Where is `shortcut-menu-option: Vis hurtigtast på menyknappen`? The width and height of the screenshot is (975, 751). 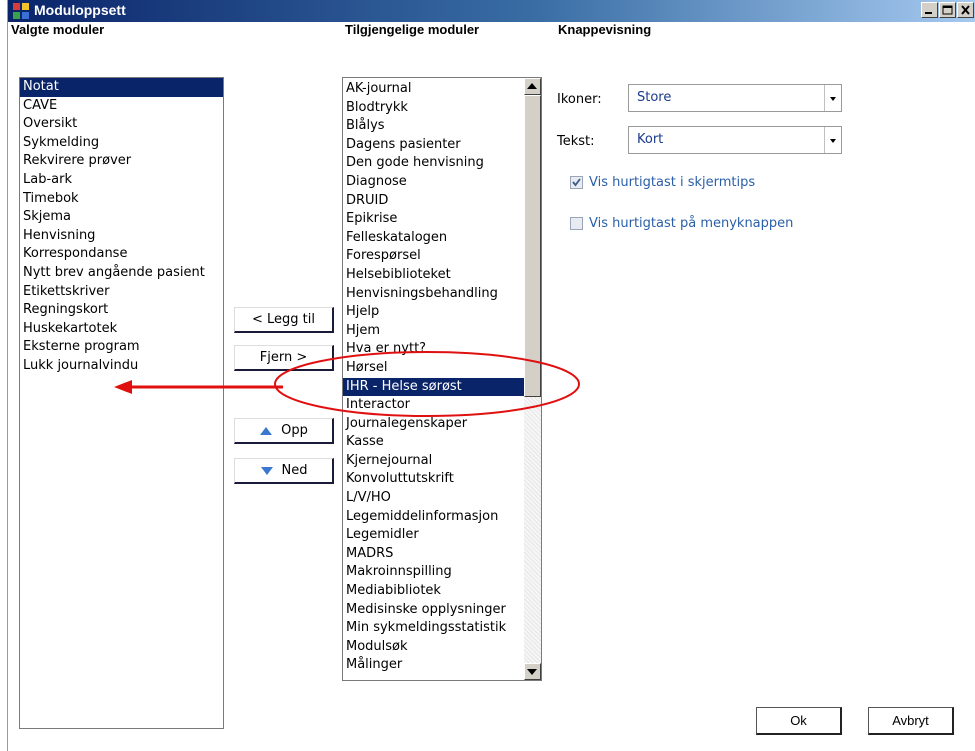 shortcut-menu-option: Vis hurtigtast på menyknappen is located at coordinates (681, 223).